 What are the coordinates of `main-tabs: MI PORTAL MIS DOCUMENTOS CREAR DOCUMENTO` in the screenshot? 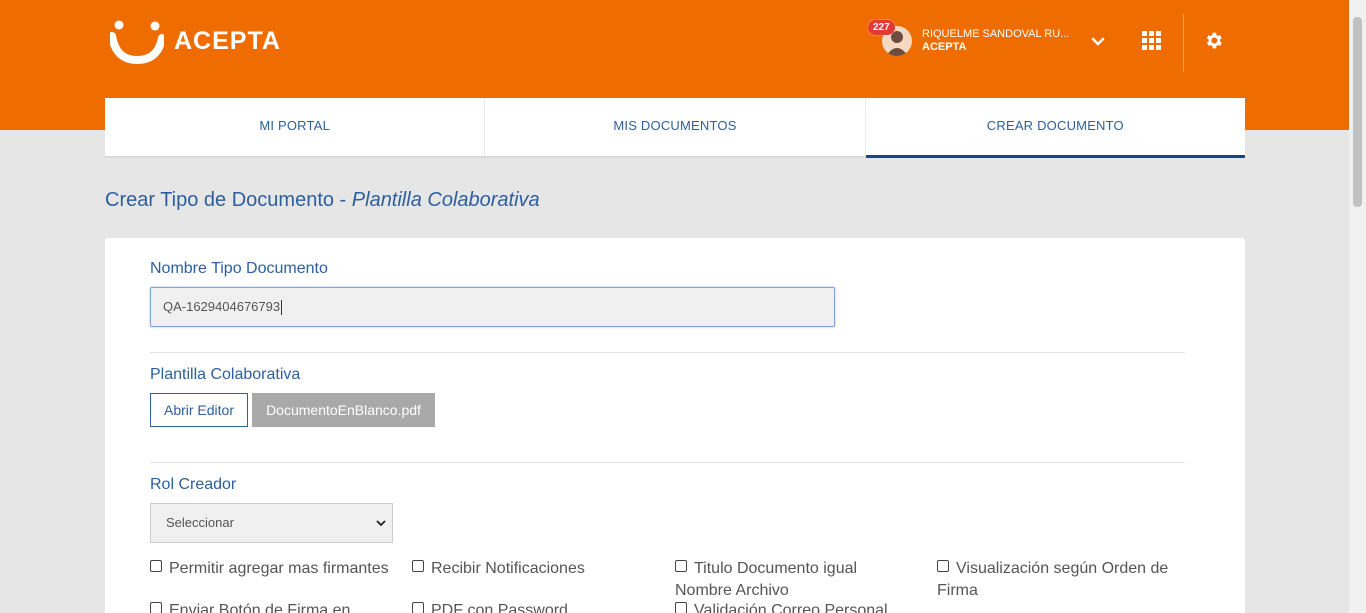 It's located at (675, 128).